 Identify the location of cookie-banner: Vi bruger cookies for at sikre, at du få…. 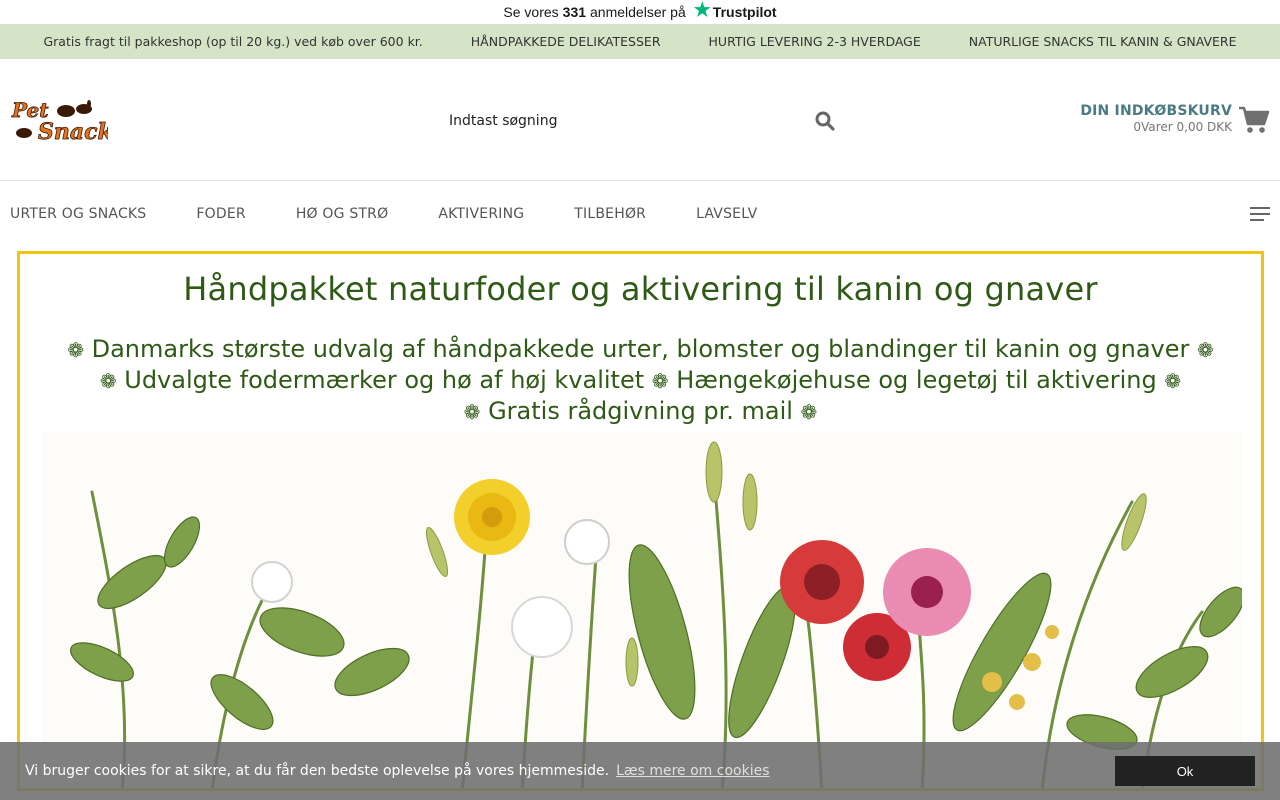
(640, 771).